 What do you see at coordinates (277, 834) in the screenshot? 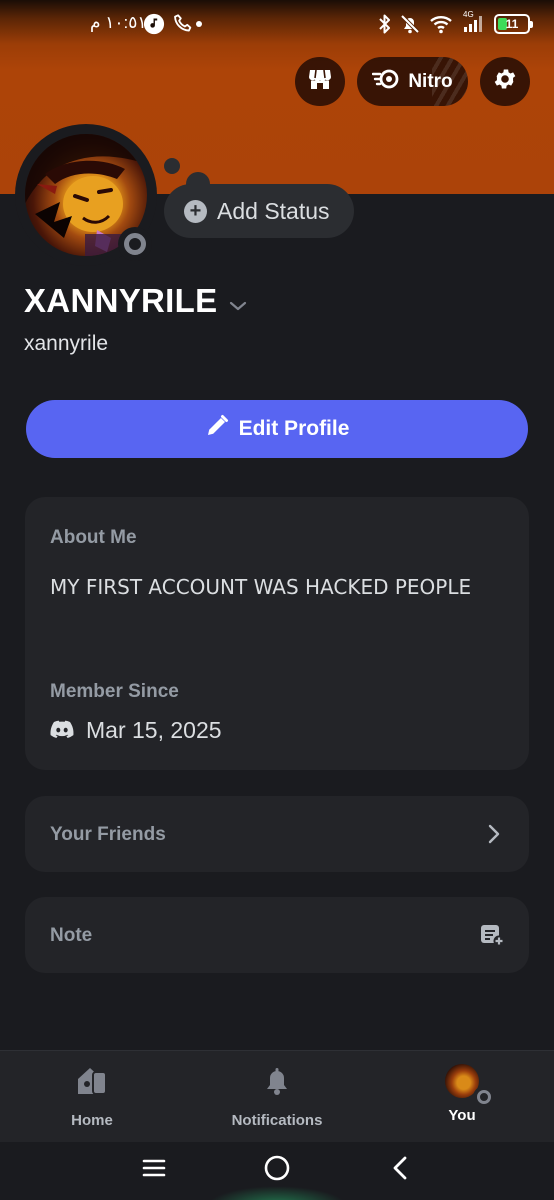
I see `your-friends-row: Your Friends` at bounding box center [277, 834].